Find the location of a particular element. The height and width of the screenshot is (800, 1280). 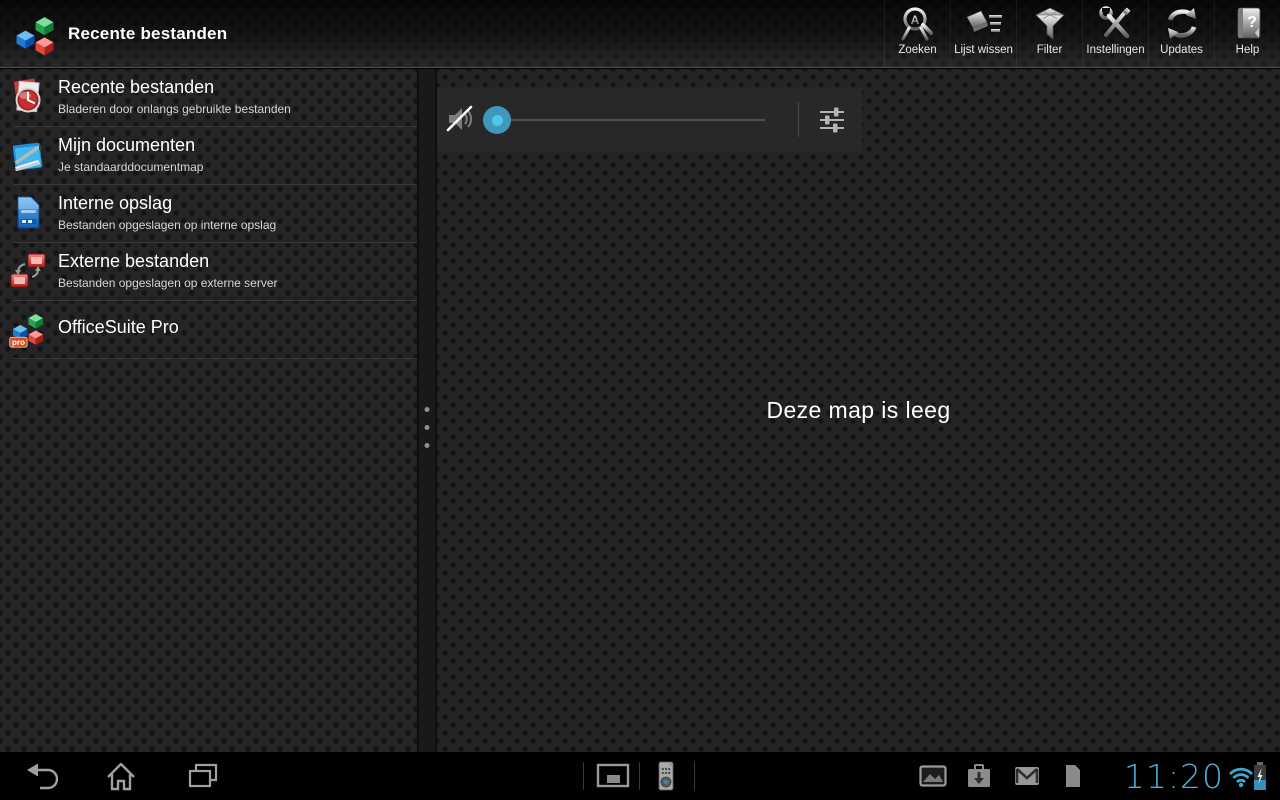

search-icon: A is located at coordinates (918, 24).